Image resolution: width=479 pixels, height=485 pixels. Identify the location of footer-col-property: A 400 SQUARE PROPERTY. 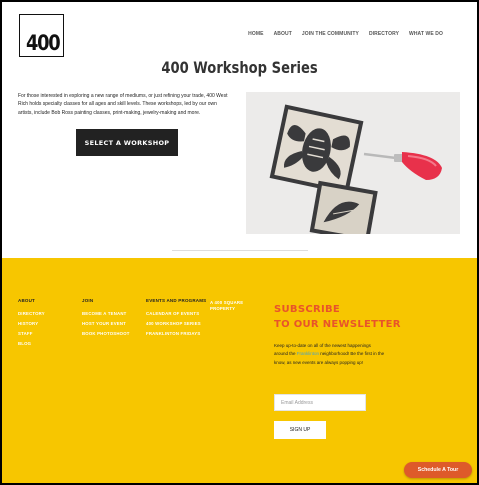
(226, 306).